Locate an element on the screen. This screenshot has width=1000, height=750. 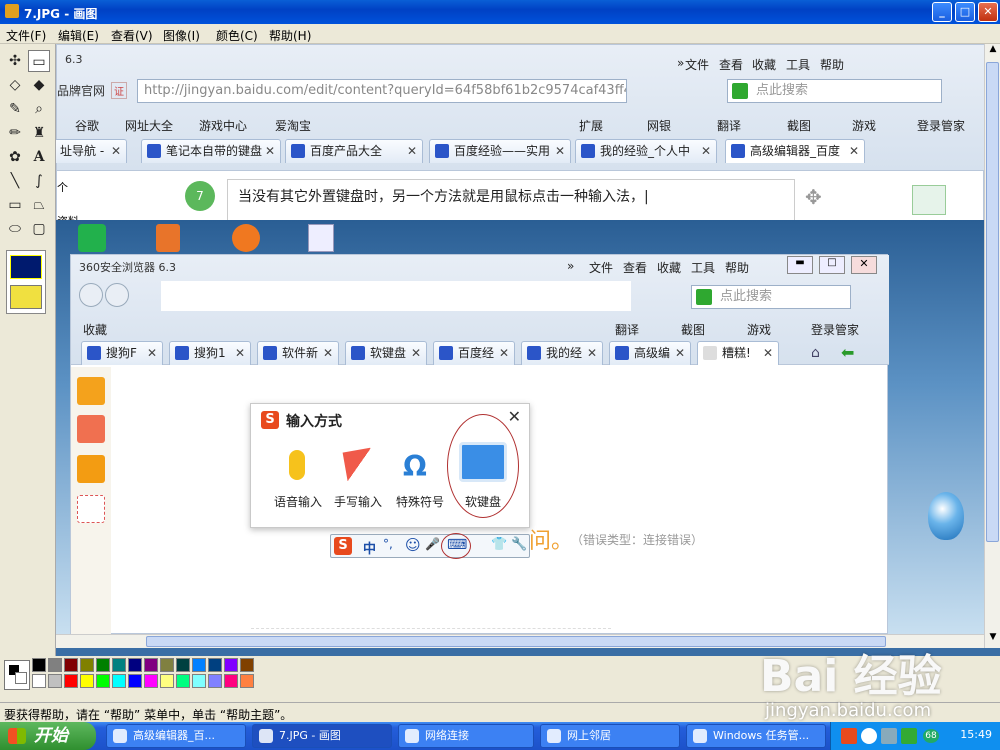
popup-close-button: ✕ is located at coordinates (514, 416).